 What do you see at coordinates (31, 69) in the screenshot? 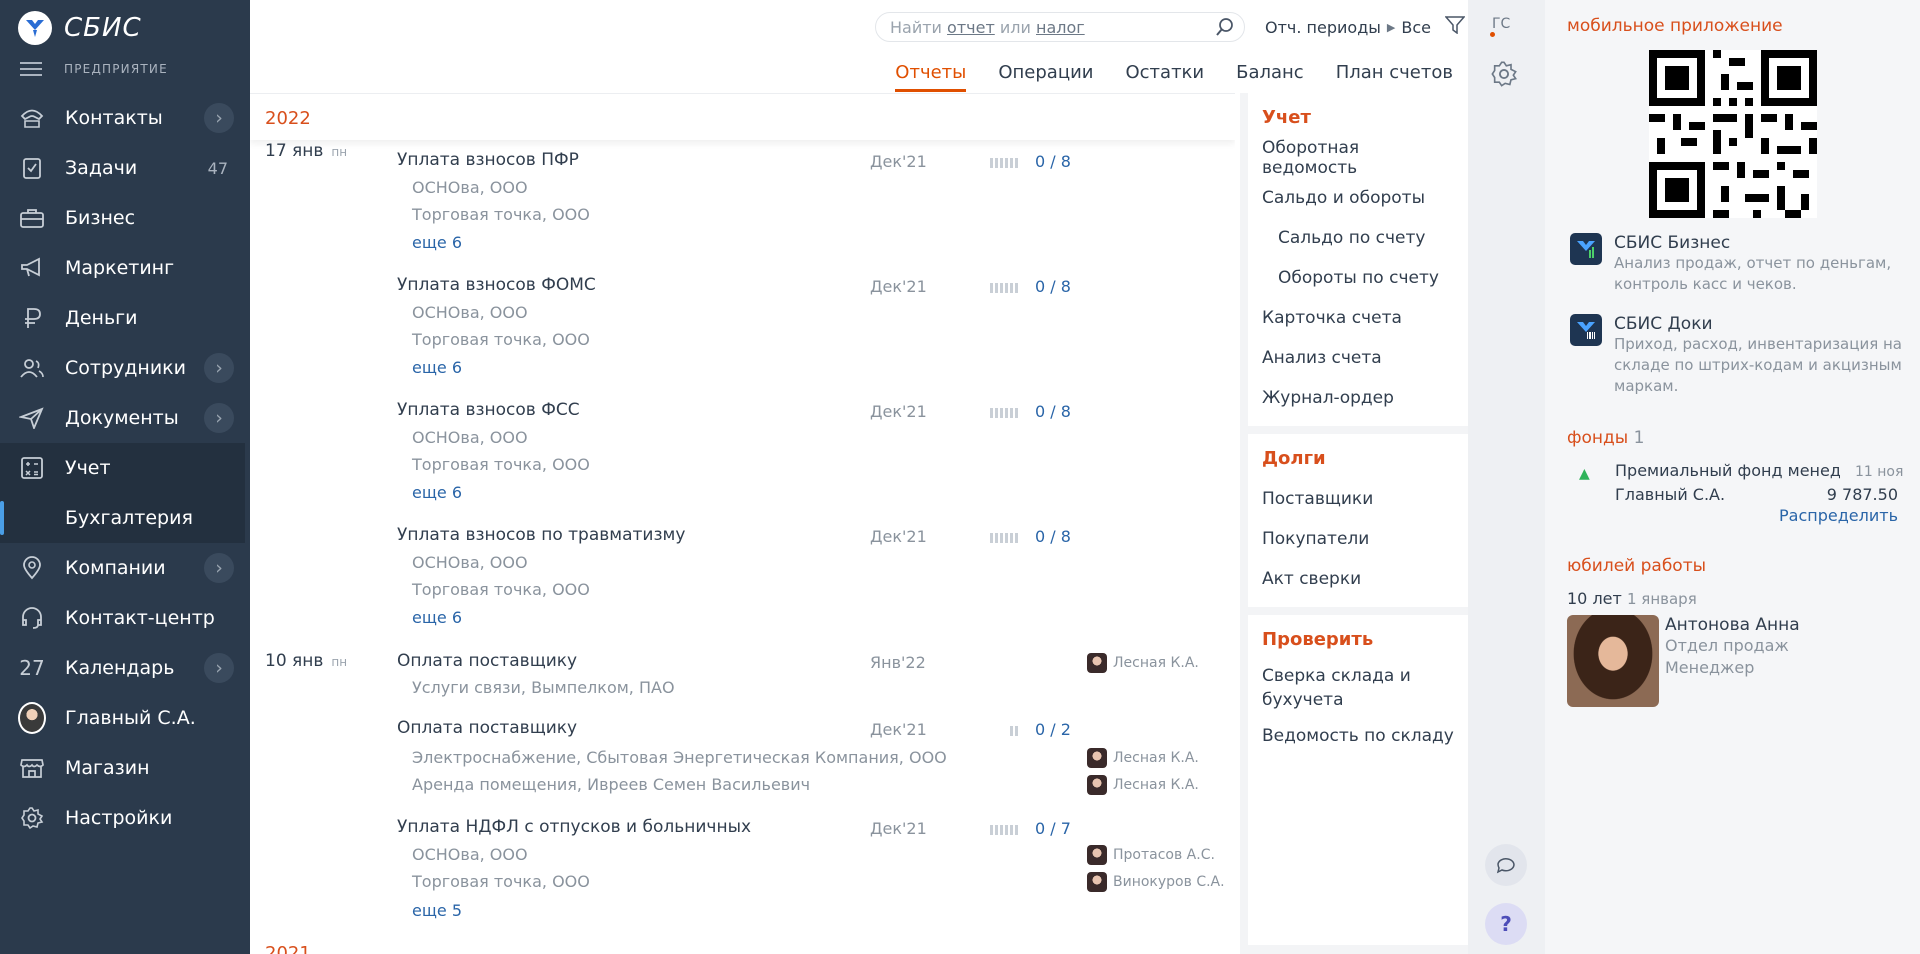
I see `menu-icon` at bounding box center [31, 69].